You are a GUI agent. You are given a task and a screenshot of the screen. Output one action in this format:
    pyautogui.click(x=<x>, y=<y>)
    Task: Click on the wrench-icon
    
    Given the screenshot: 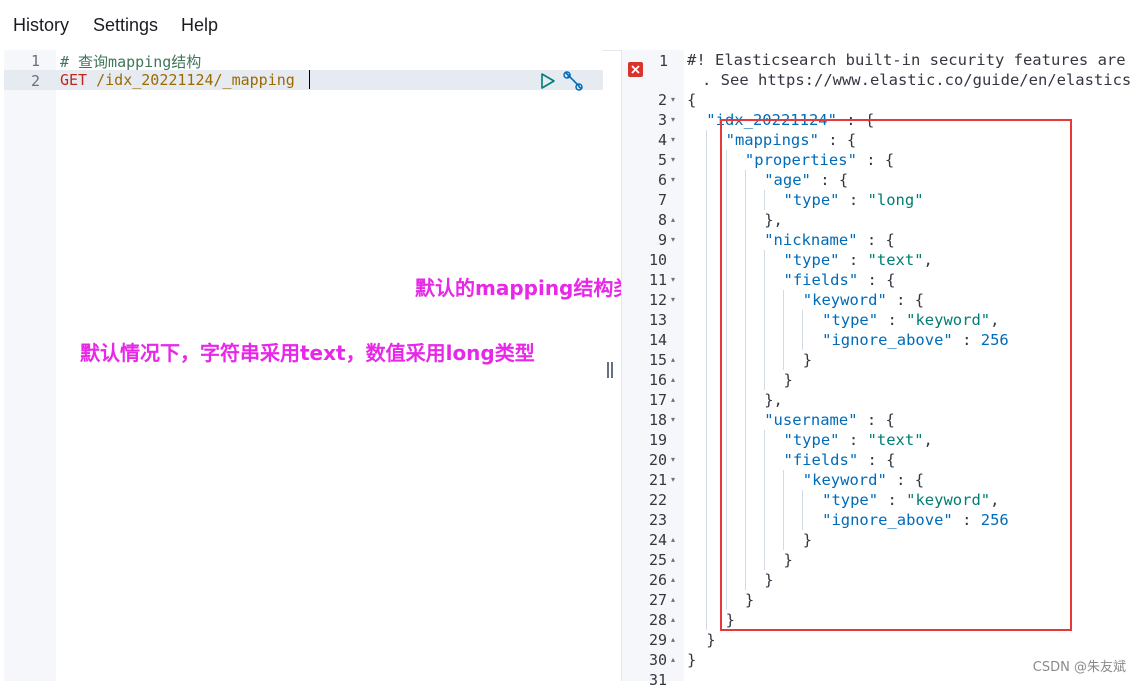 What is the action you would take?
    pyautogui.click(x=573, y=81)
    